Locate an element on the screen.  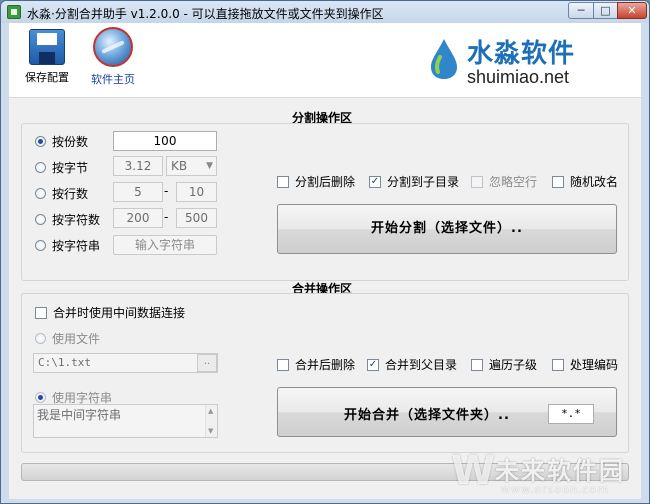
extension-filter-input: *.* is located at coordinates (571, 414).